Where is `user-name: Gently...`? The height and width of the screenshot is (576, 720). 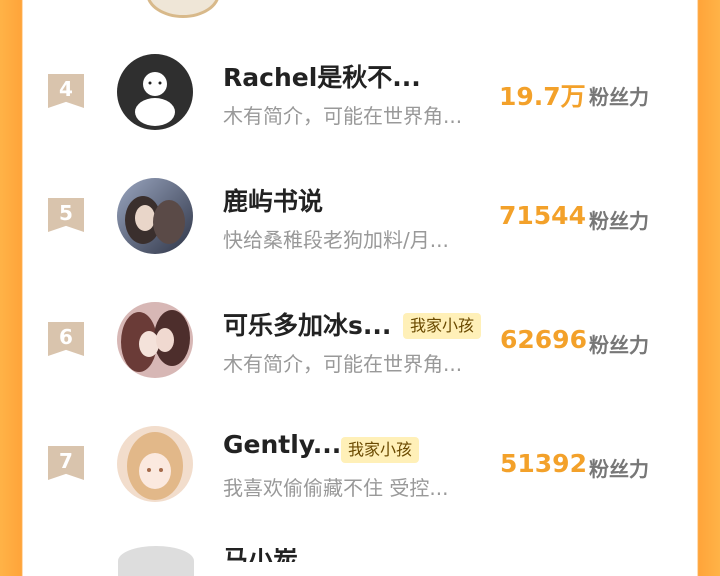
user-name: Gently... is located at coordinates (282, 444).